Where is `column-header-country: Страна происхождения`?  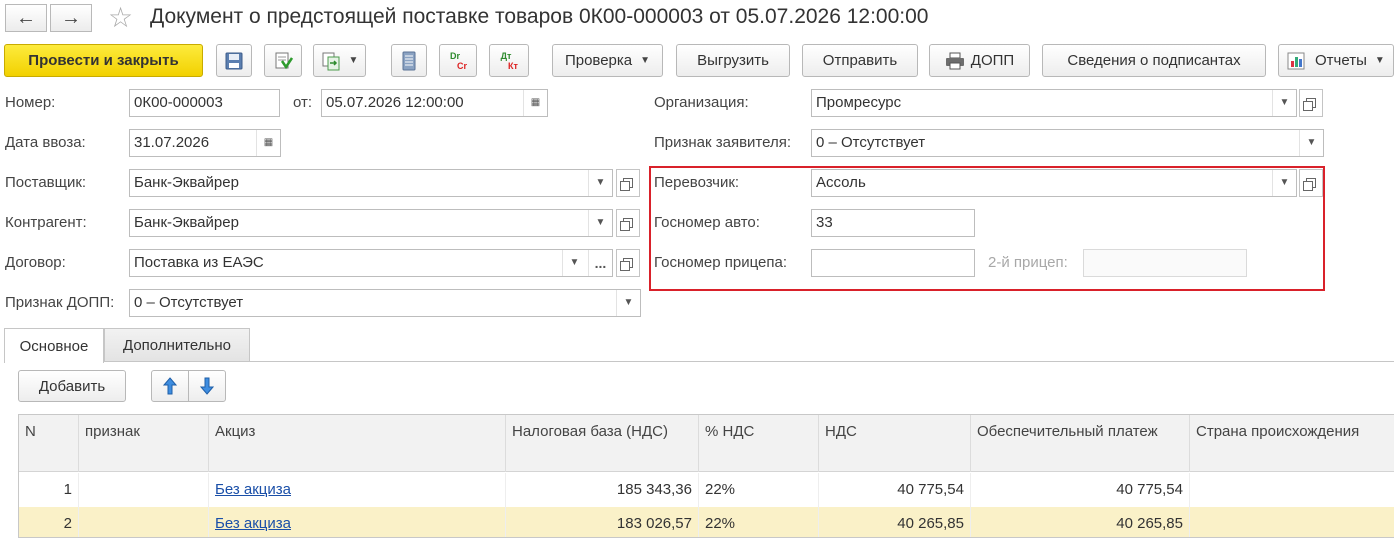 column-header-country: Страна происхождения is located at coordinates (1292, 443).